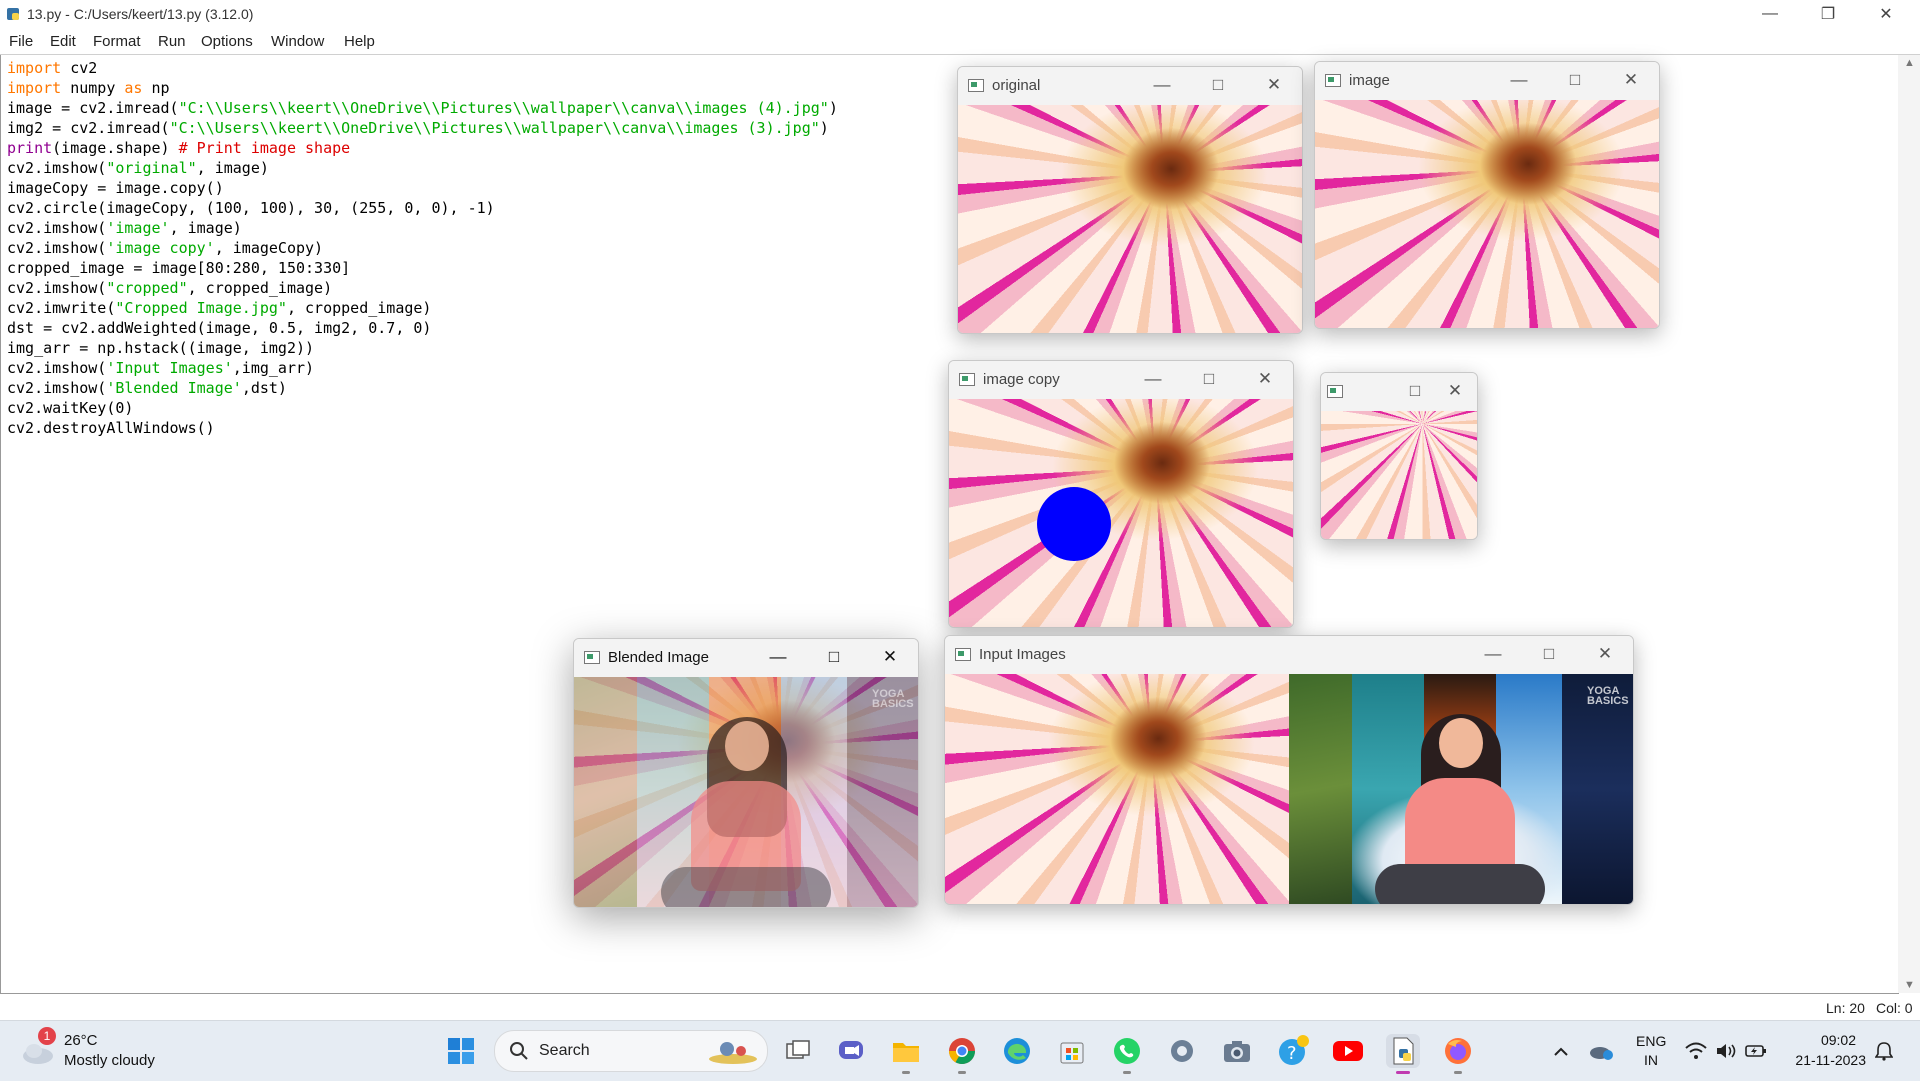  Describe the element at coordinates (81, 1040) in the screenshot. I see `weather-temp: 26°C` at that location.